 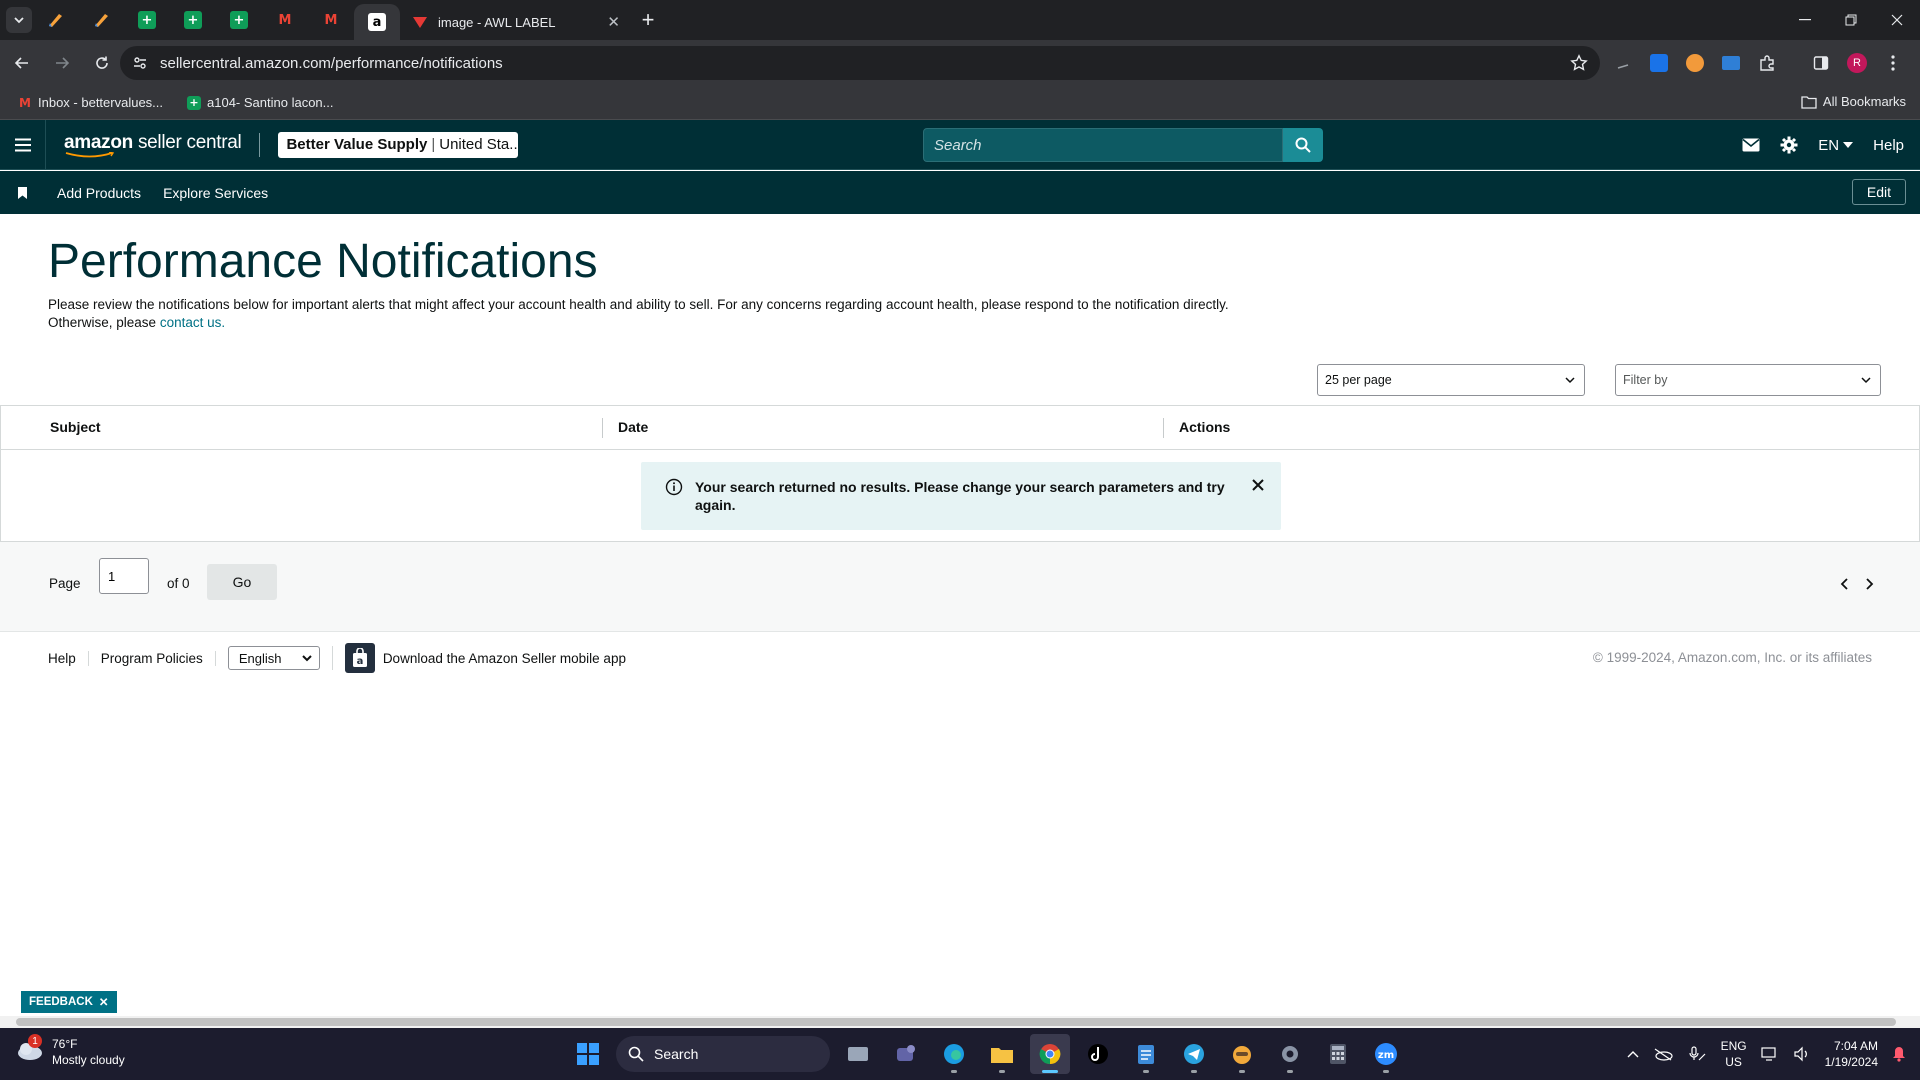 What do you see at coordinates (1897, 20) in the screenshot?
I see `close-window-button` at bounding box center [1897, 20].